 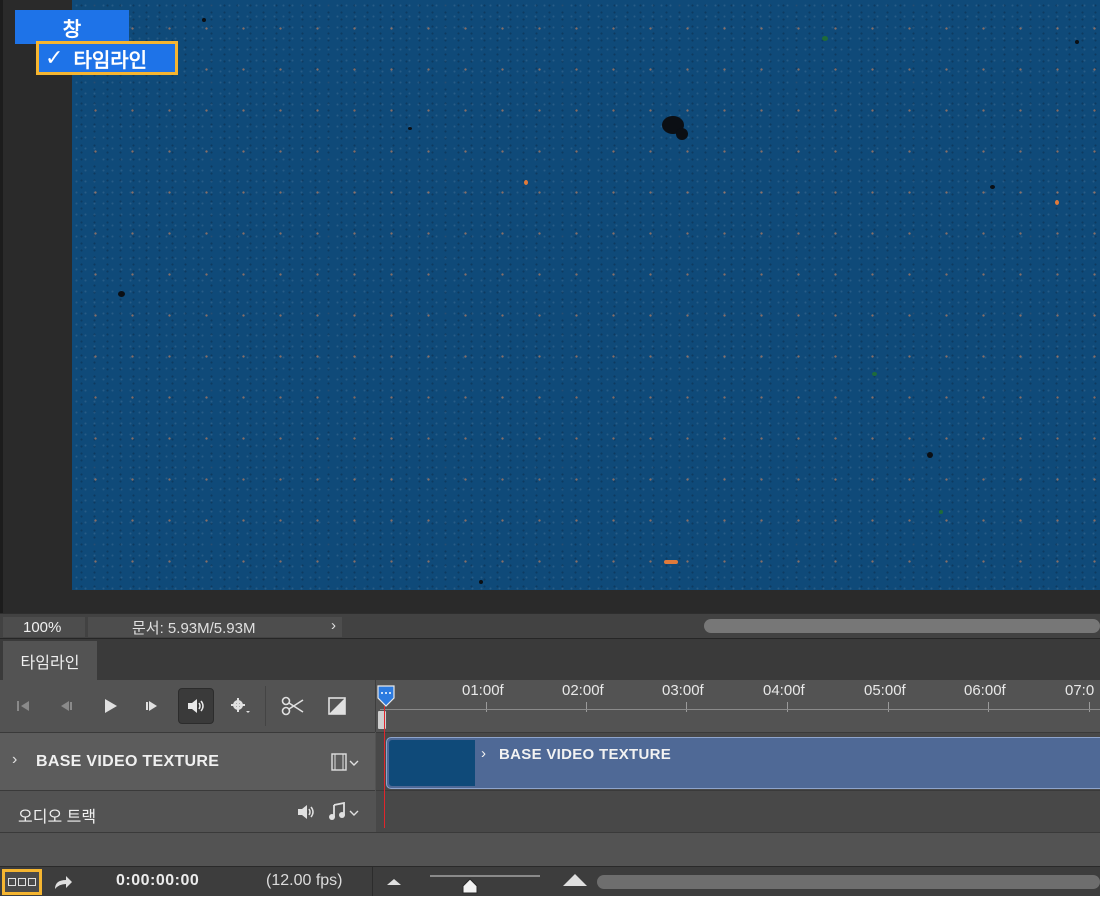 What do you see at coordinates (128, 761) in the screenshot?
I see `video-track-name: BASE VIDEO TEXTURE` at bounding box center [128, 761].